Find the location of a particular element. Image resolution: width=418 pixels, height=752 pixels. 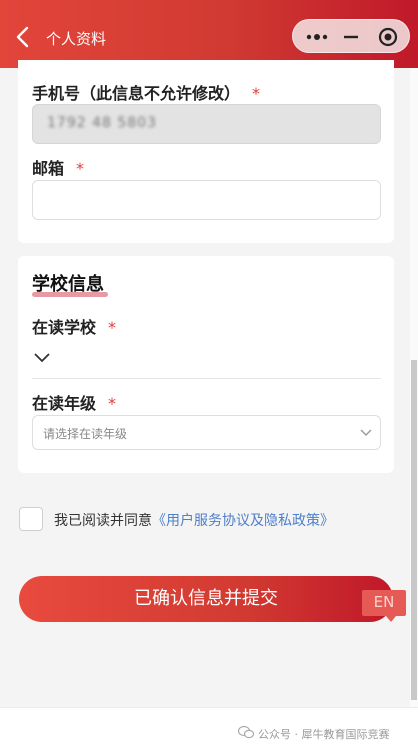

target-icon is located at coordinates (388, 37).